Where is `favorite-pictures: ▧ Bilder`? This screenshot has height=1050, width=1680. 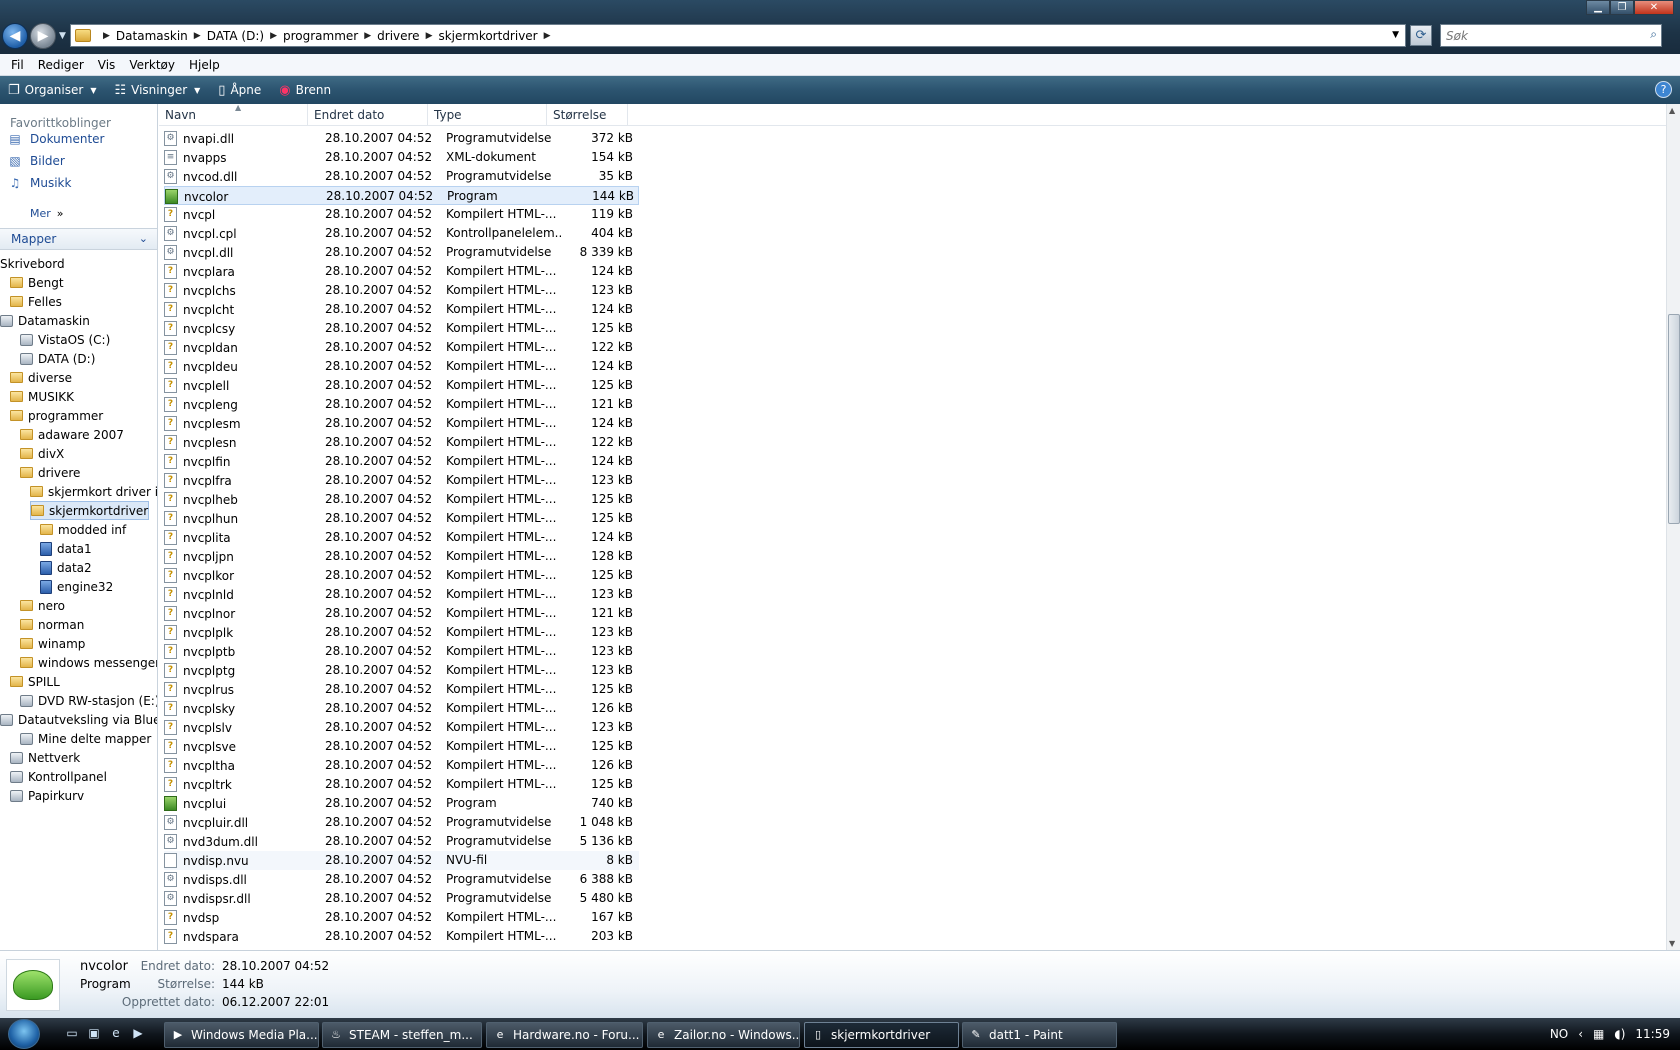 favorite-pictures: ▧ Bilder is located at coordinates (36, 161).